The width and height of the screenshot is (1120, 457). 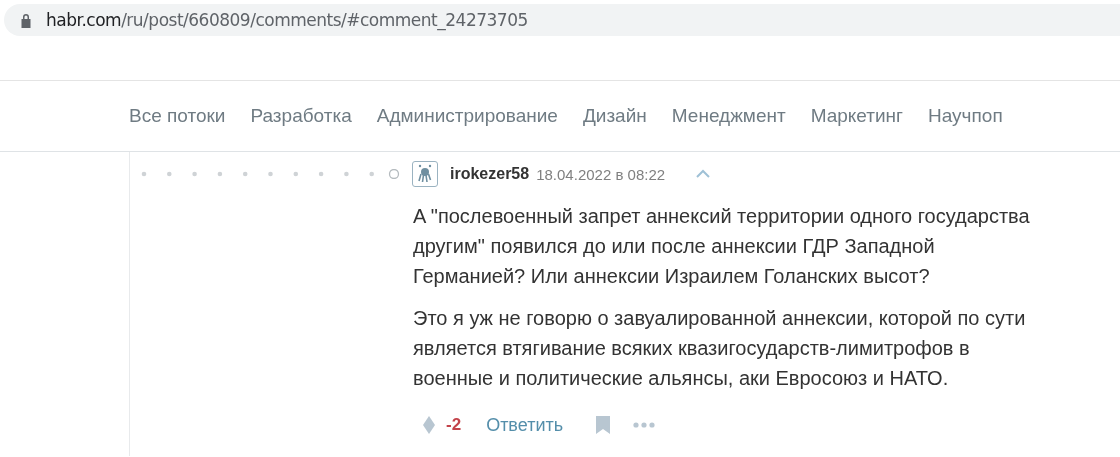 I want to click on comment-text: A "послевоенный запрет аннексий территории одного государства другим" появился до или после аннексии ГДР Западной Германией? Или аннексии Израилем Голанских высот?, so click(x=722, y=246).